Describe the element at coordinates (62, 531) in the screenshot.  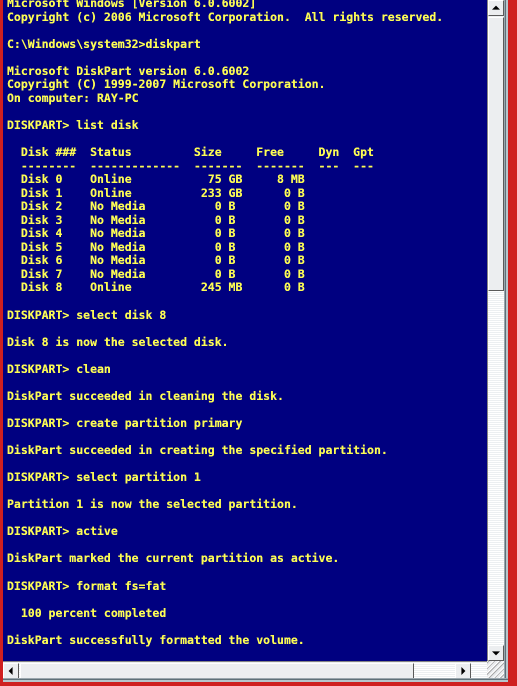
I see `console-line: DISKPART> active` at that location.